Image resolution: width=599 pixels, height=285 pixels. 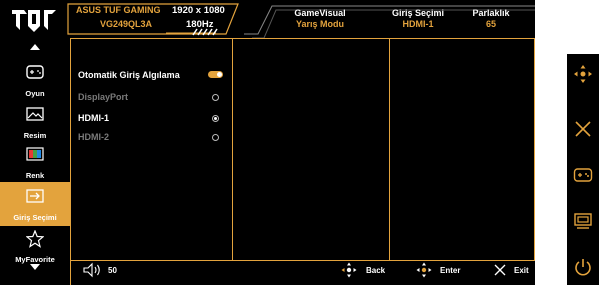 I want to click on back-label: Back, so click(x=376, y=270).